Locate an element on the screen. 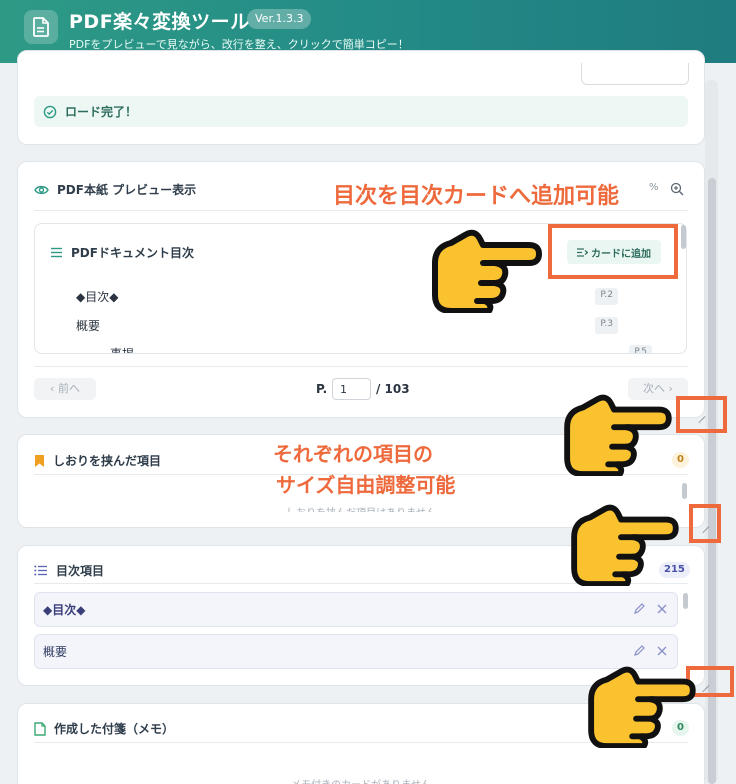 The width and height of the screenshot is (736, 784). prev-page-label: 前へ is located at coordinates (68, 388).